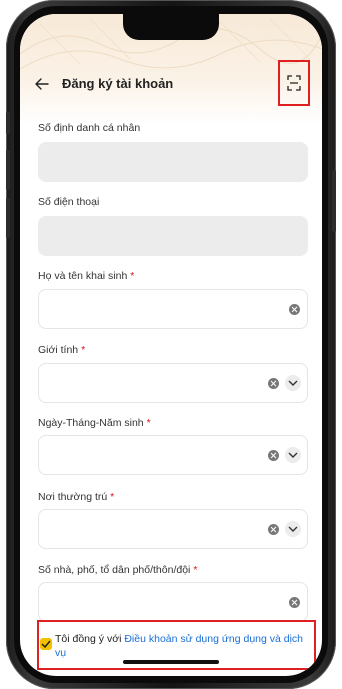 This screenshot has width=342, height=689. What do you see at coordinates (8, 123) in the screenshot?
I see `mute-switch` at bounding box center [8, 123].